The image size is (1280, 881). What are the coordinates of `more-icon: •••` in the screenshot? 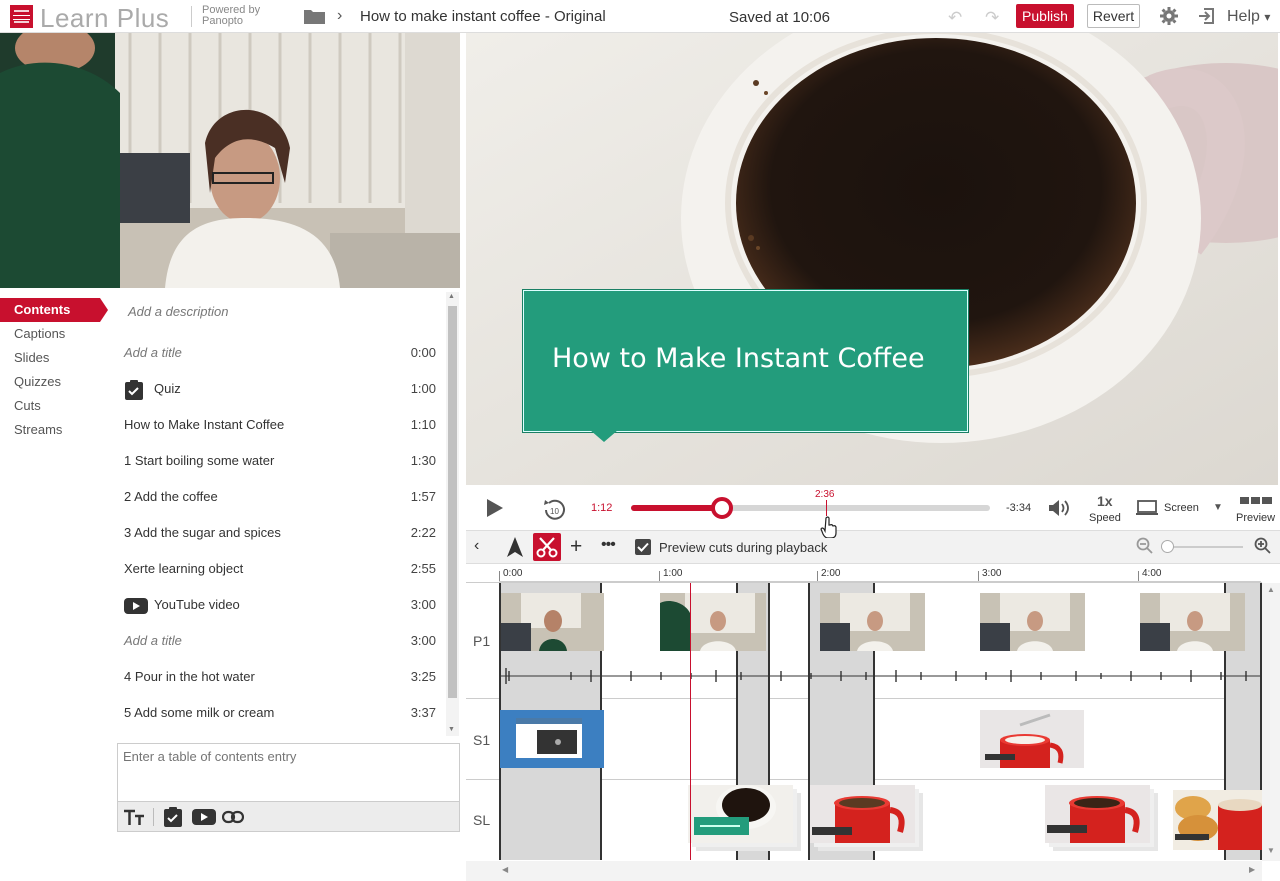 It's located at (608, 545).